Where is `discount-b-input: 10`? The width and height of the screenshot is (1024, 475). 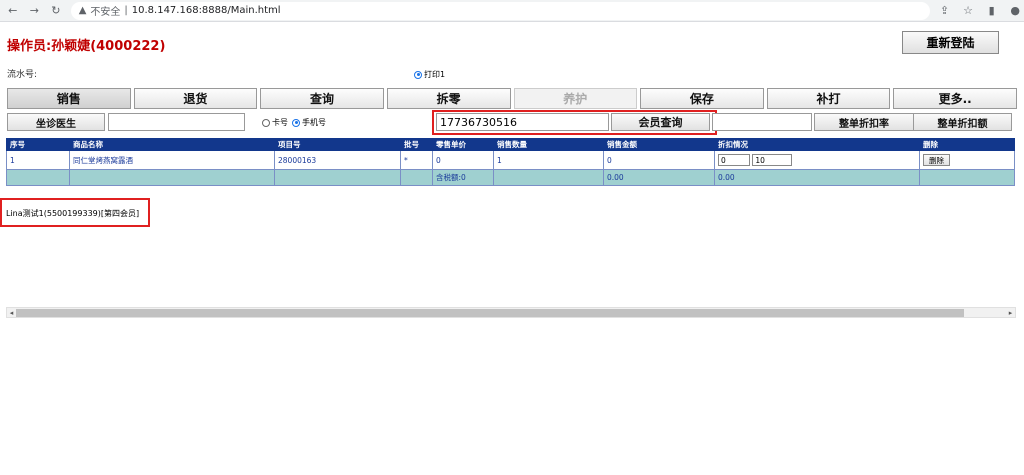
discount-b-input: 10 is located at coordinates (772, 160).